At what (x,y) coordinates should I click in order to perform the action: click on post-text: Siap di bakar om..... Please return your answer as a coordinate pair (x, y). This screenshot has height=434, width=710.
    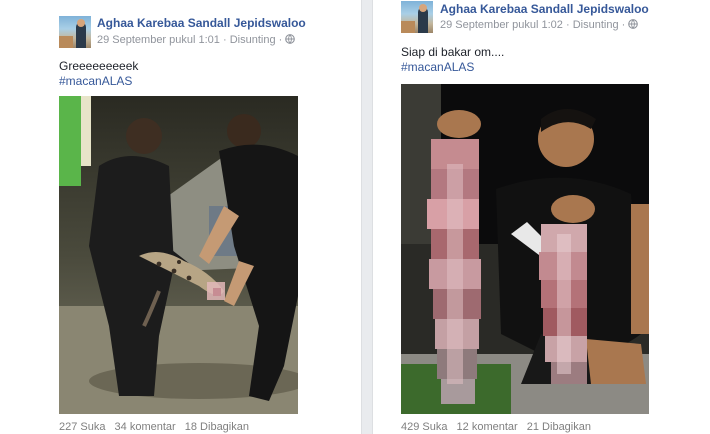
    Looking at the image, I should click on (453, 52).